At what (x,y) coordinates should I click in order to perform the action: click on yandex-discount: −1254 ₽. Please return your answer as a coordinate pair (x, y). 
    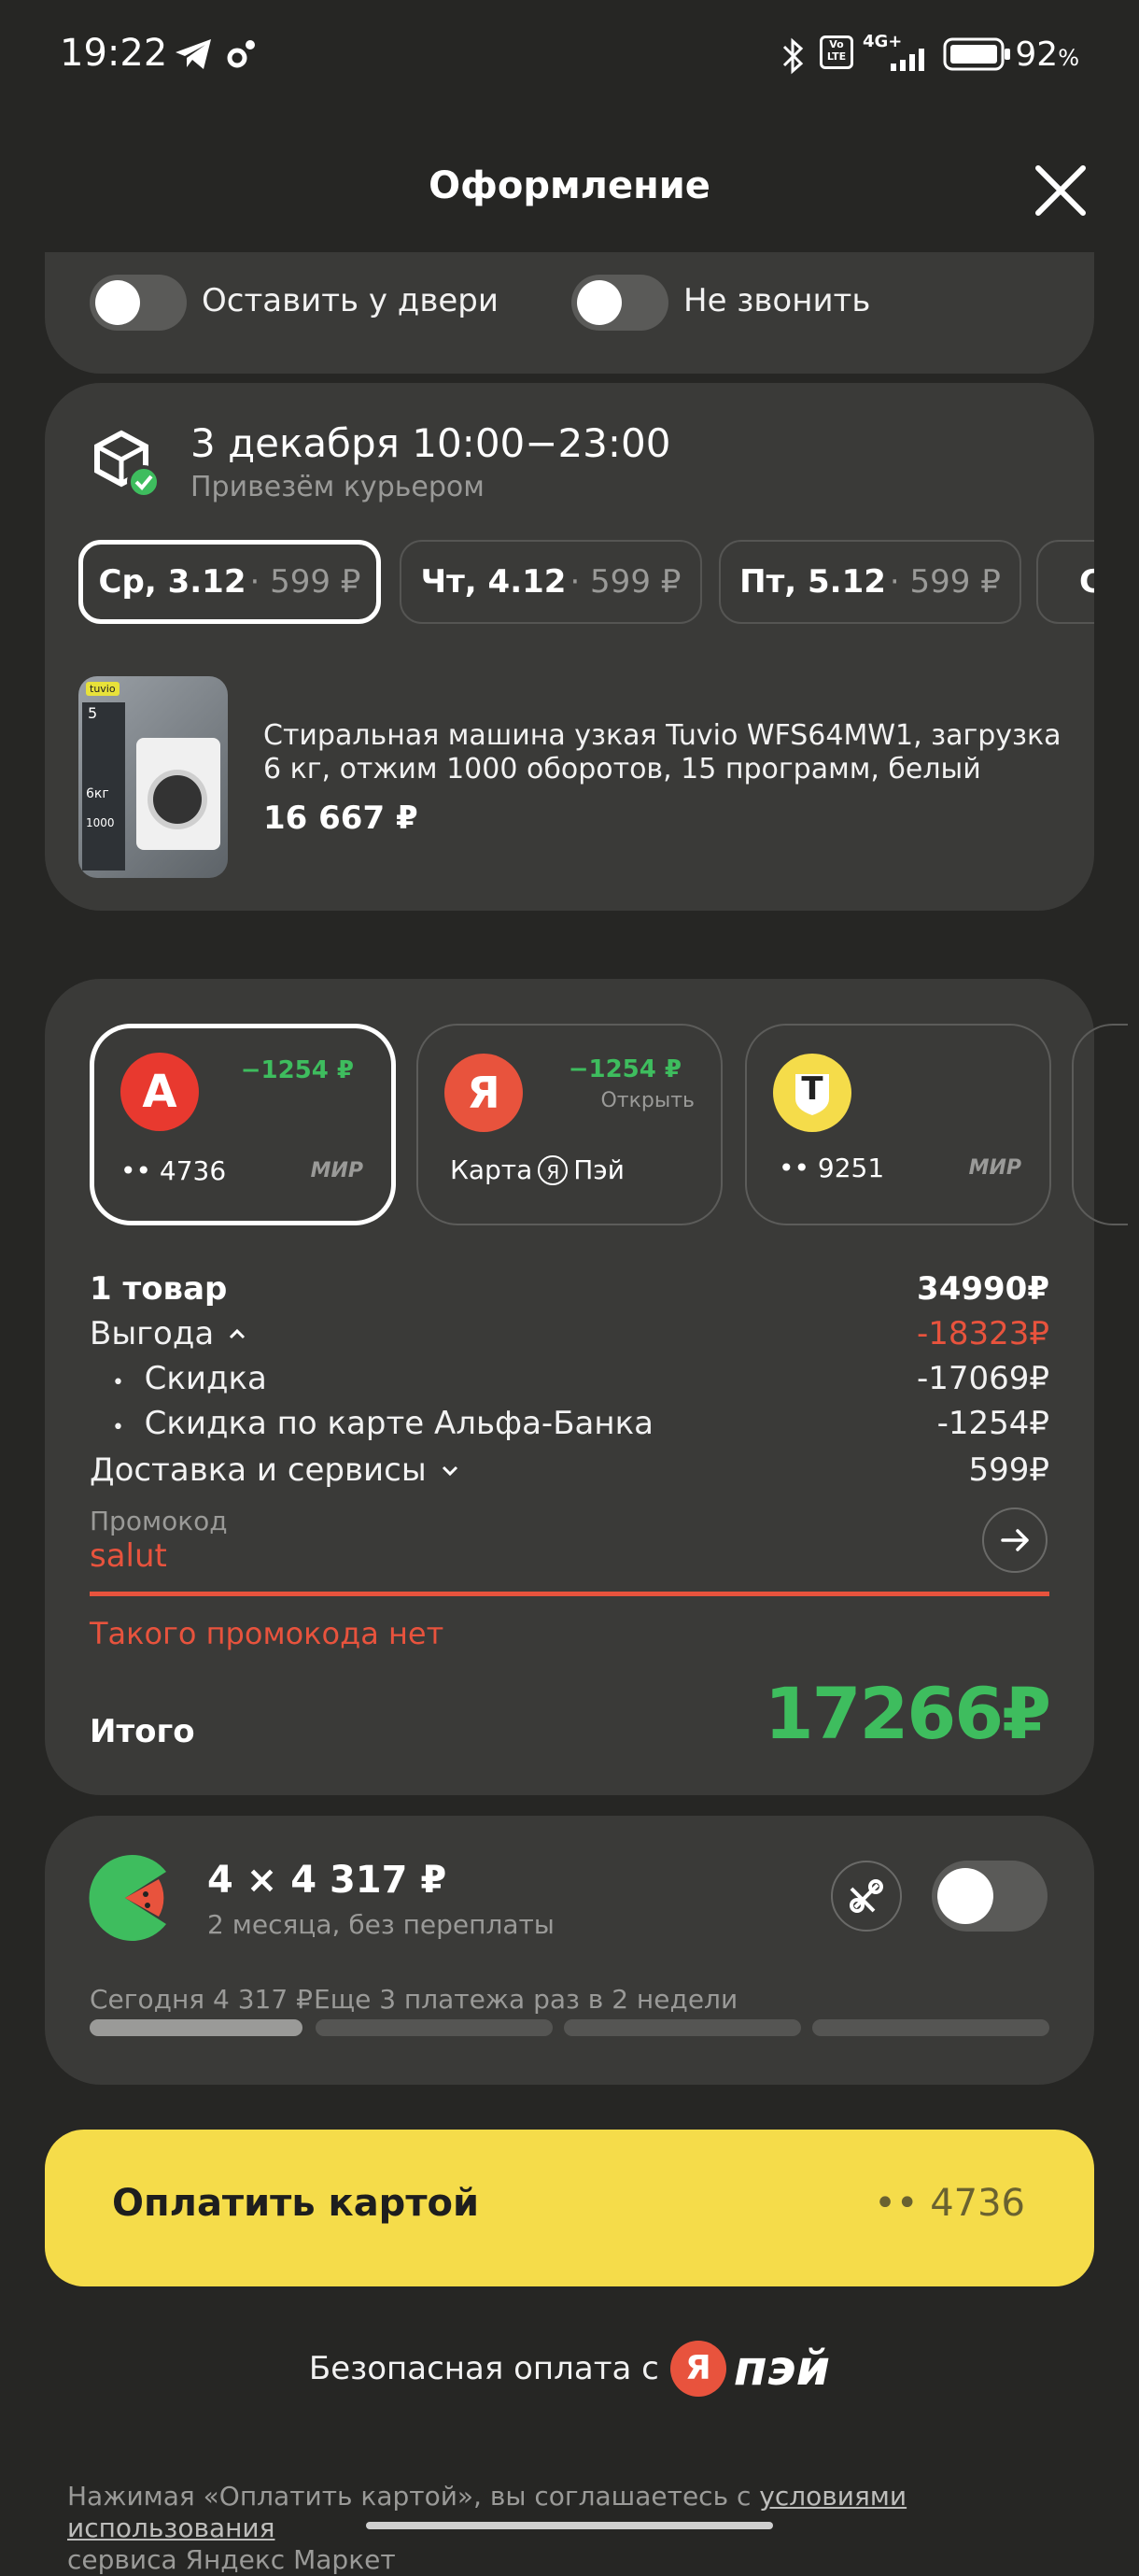
    Looking at the image, I should click on (625, 1069).